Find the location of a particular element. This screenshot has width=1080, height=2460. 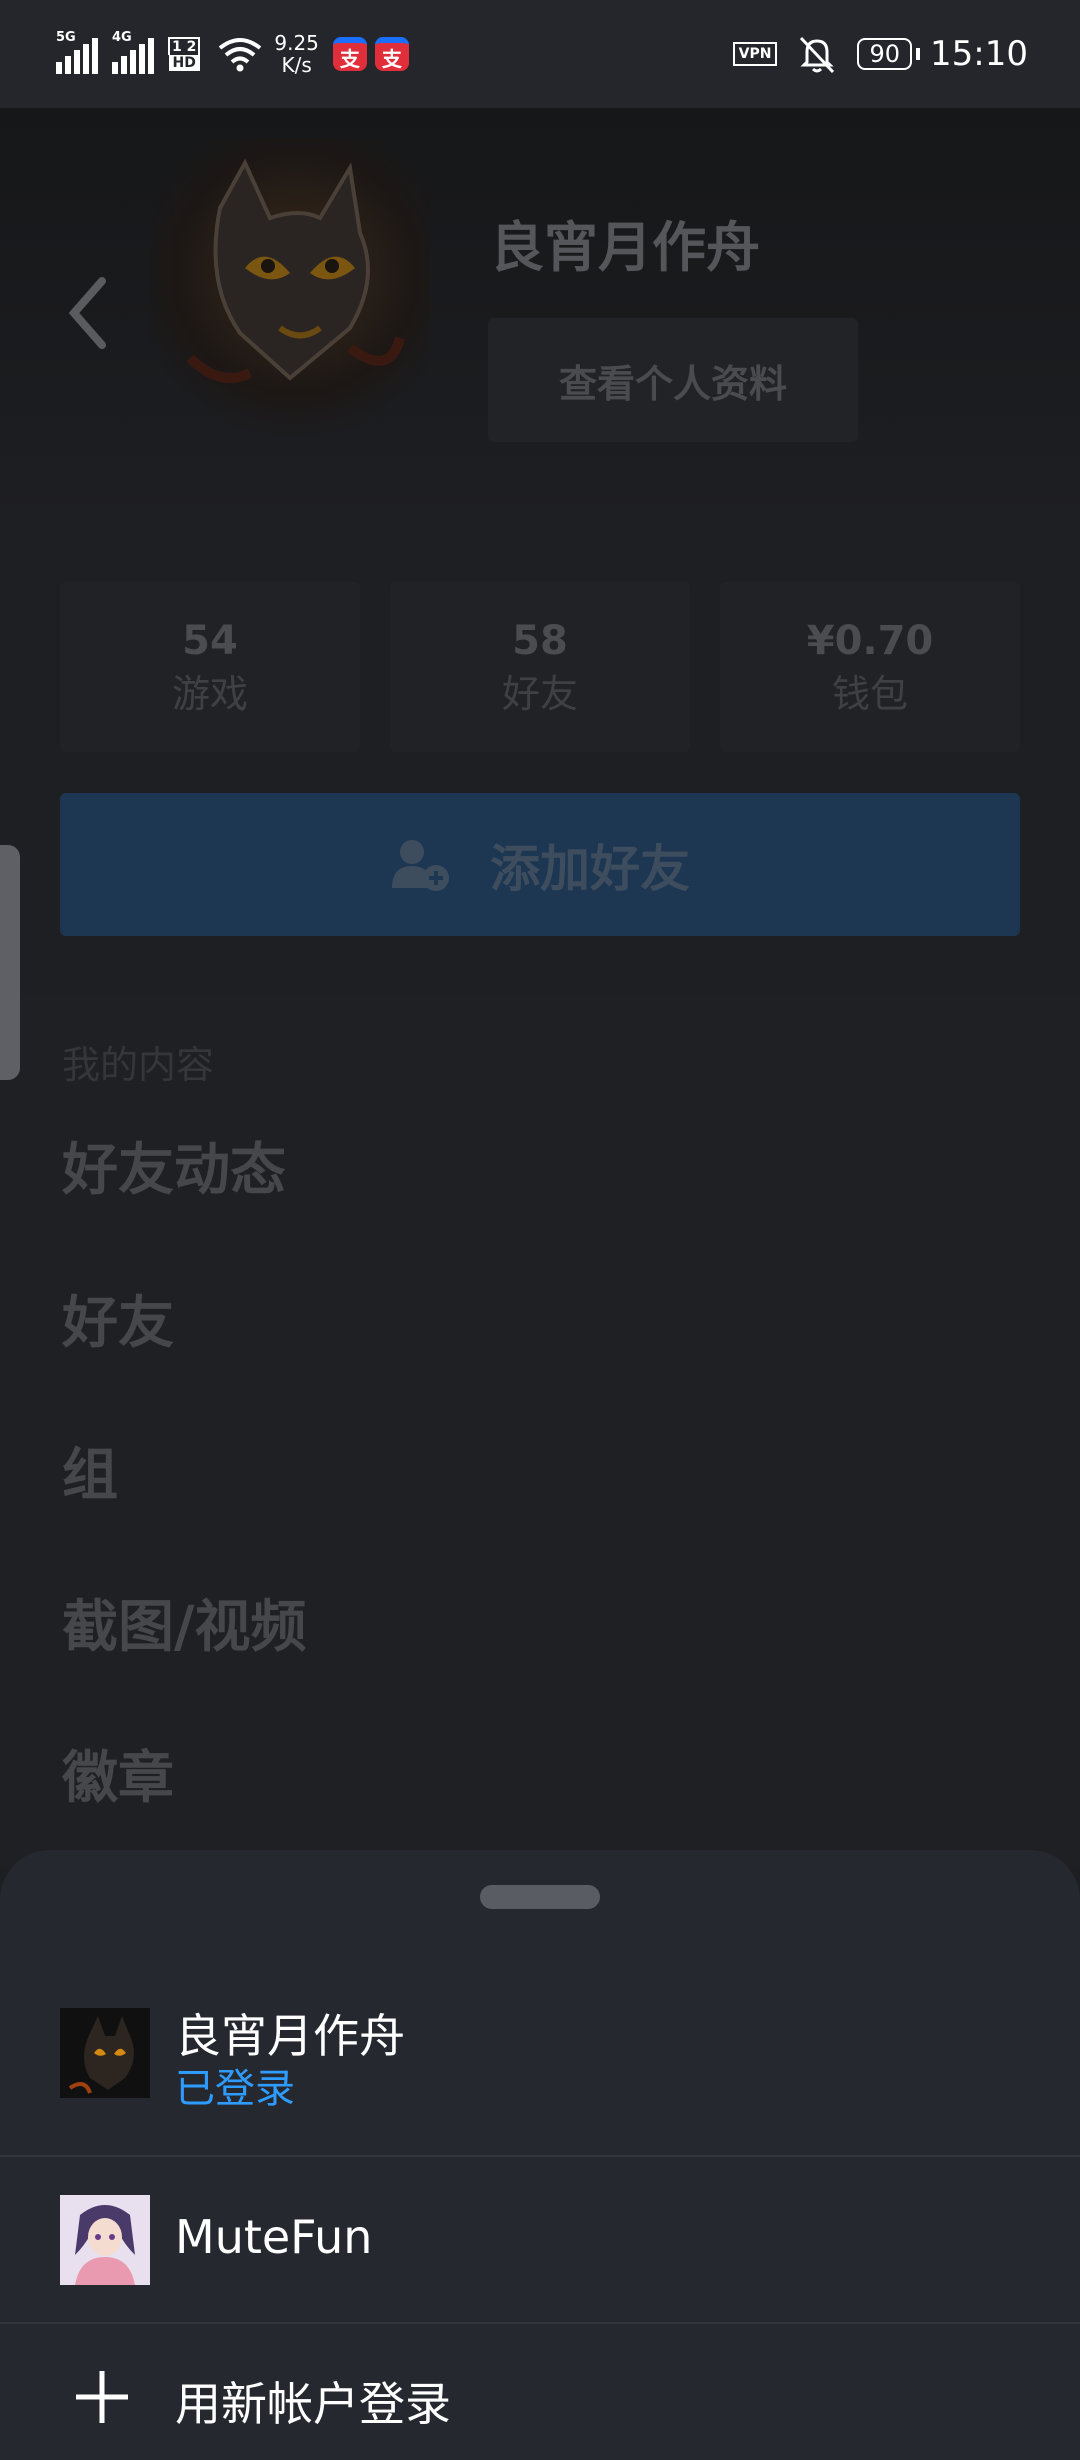

stat-value: 54 is located at coordinates (210, 641).